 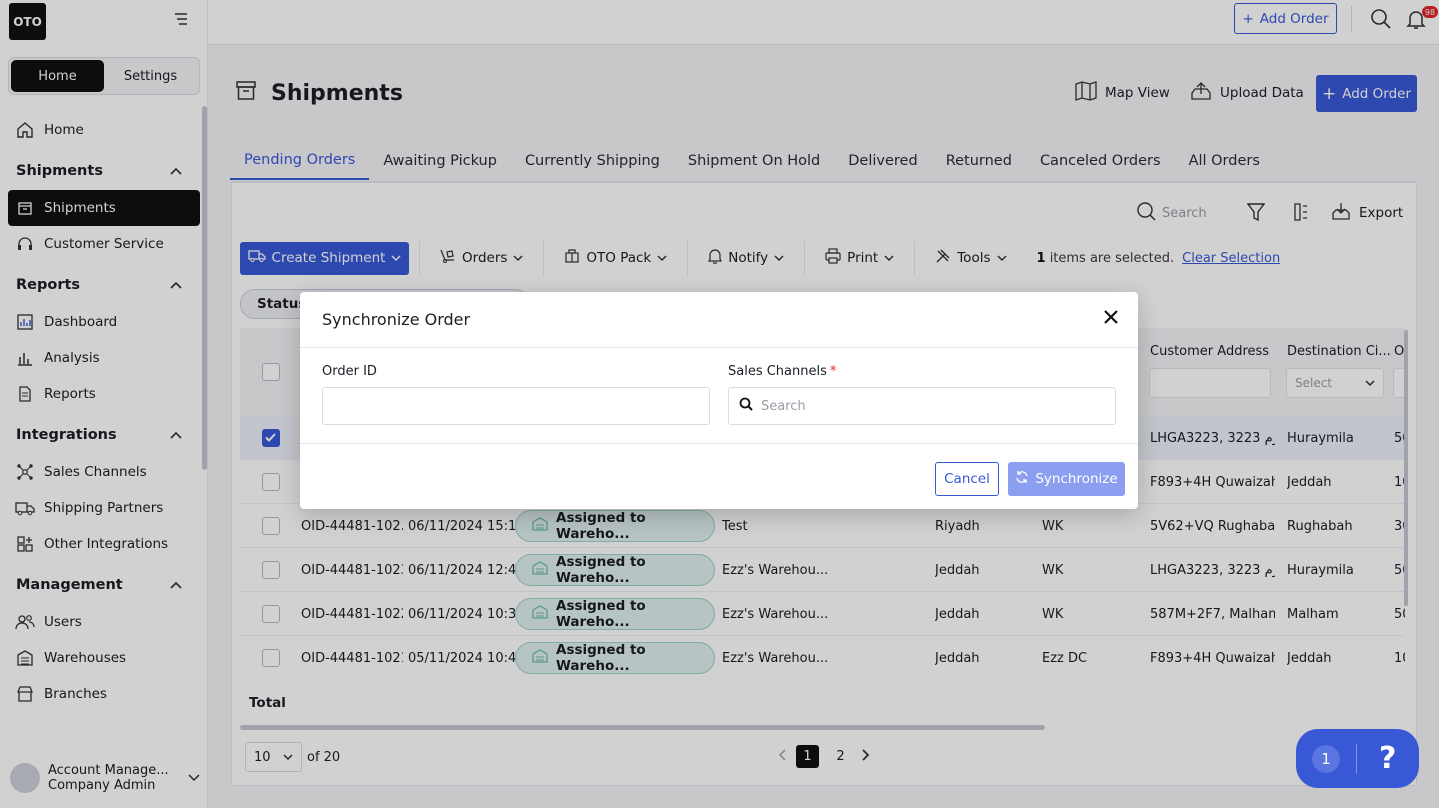 I want to click on cancel-button: Cancel, so click(x=967, y=479).